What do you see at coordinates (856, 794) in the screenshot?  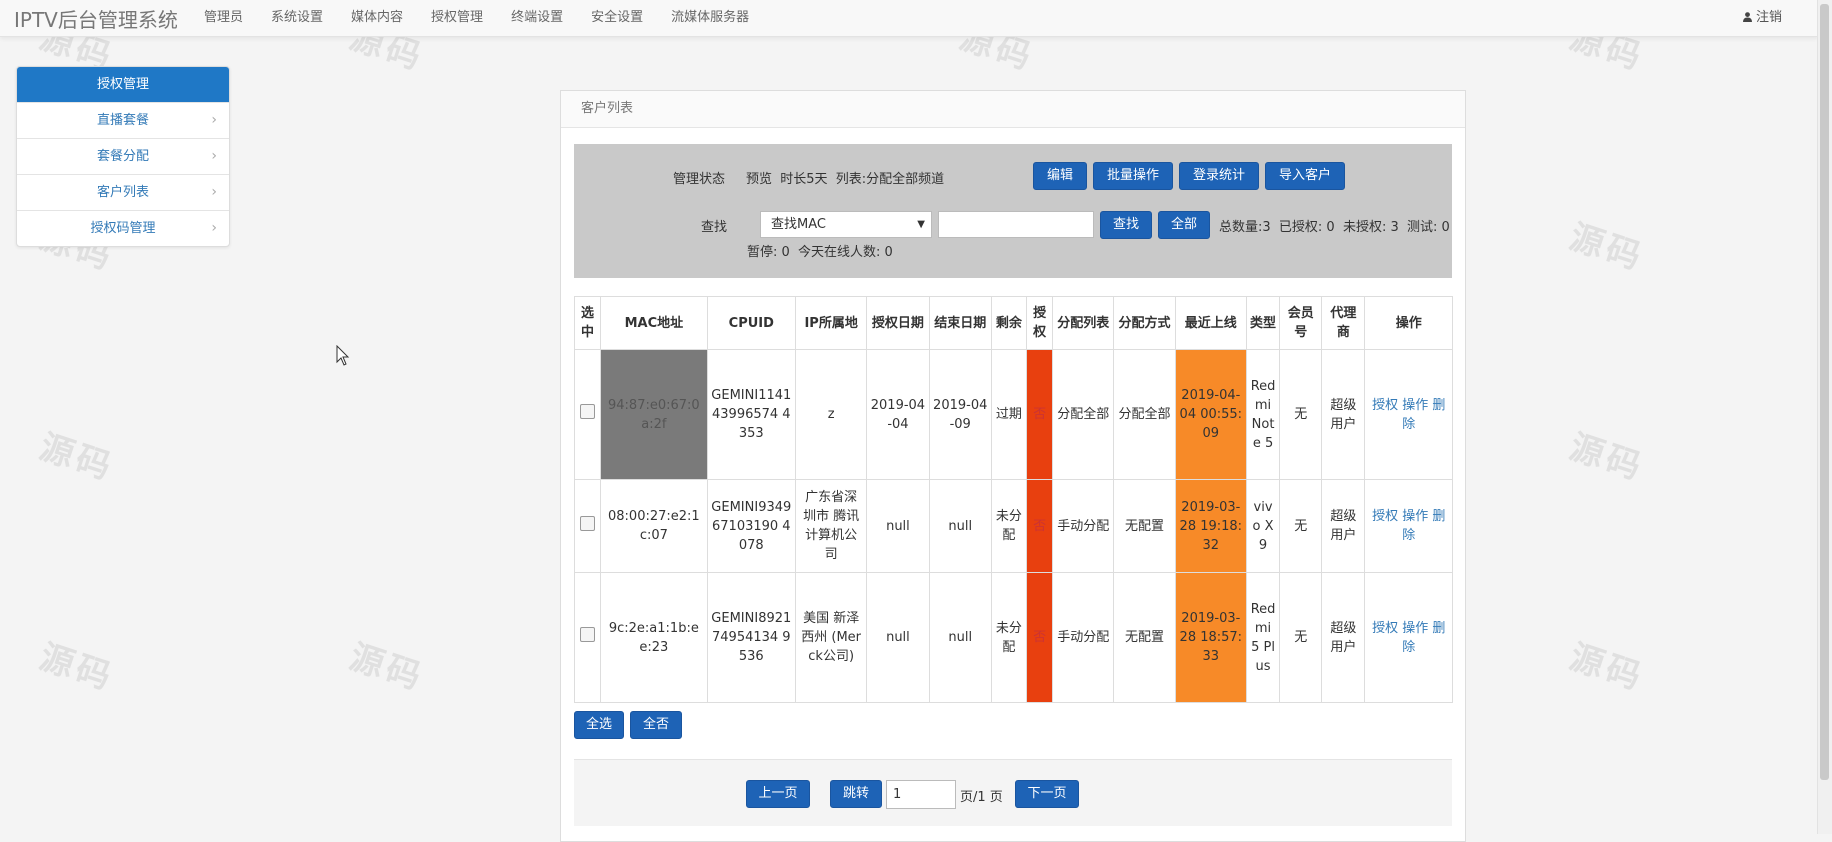 I see `jump-button: 跳转` at bounding box center [856, 794].